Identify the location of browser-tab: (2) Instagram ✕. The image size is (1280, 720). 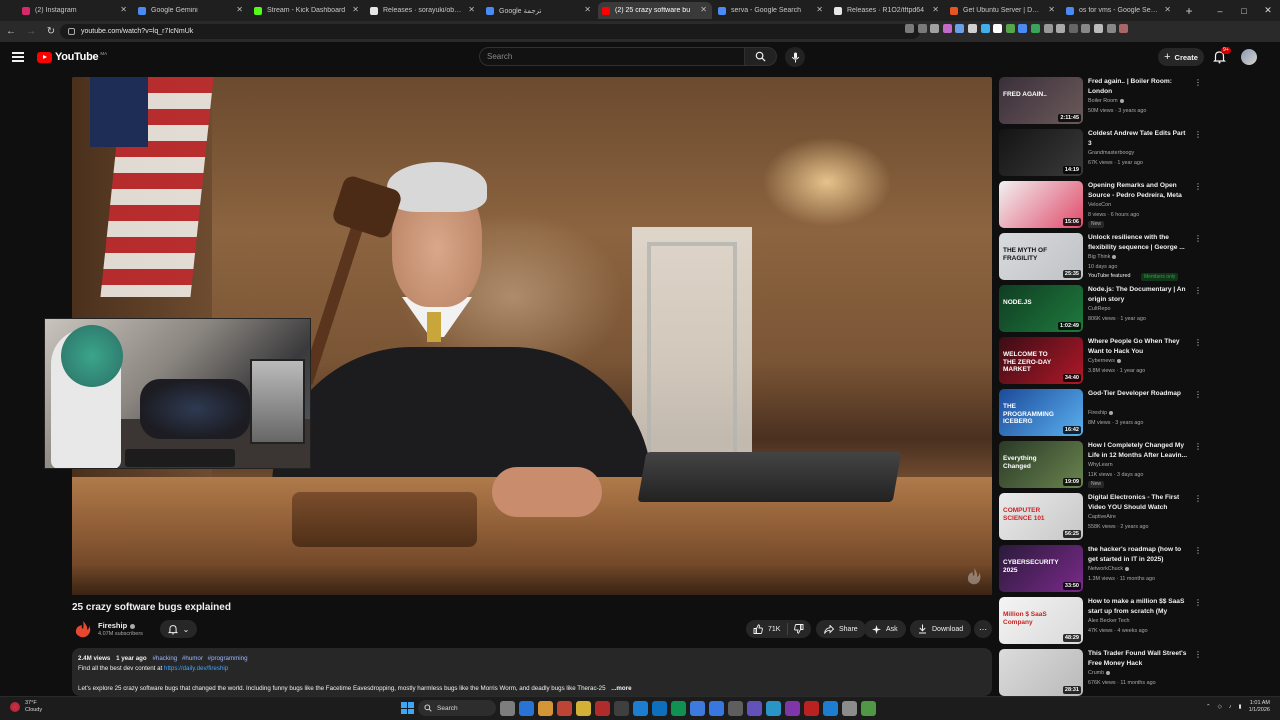
(75, 10).